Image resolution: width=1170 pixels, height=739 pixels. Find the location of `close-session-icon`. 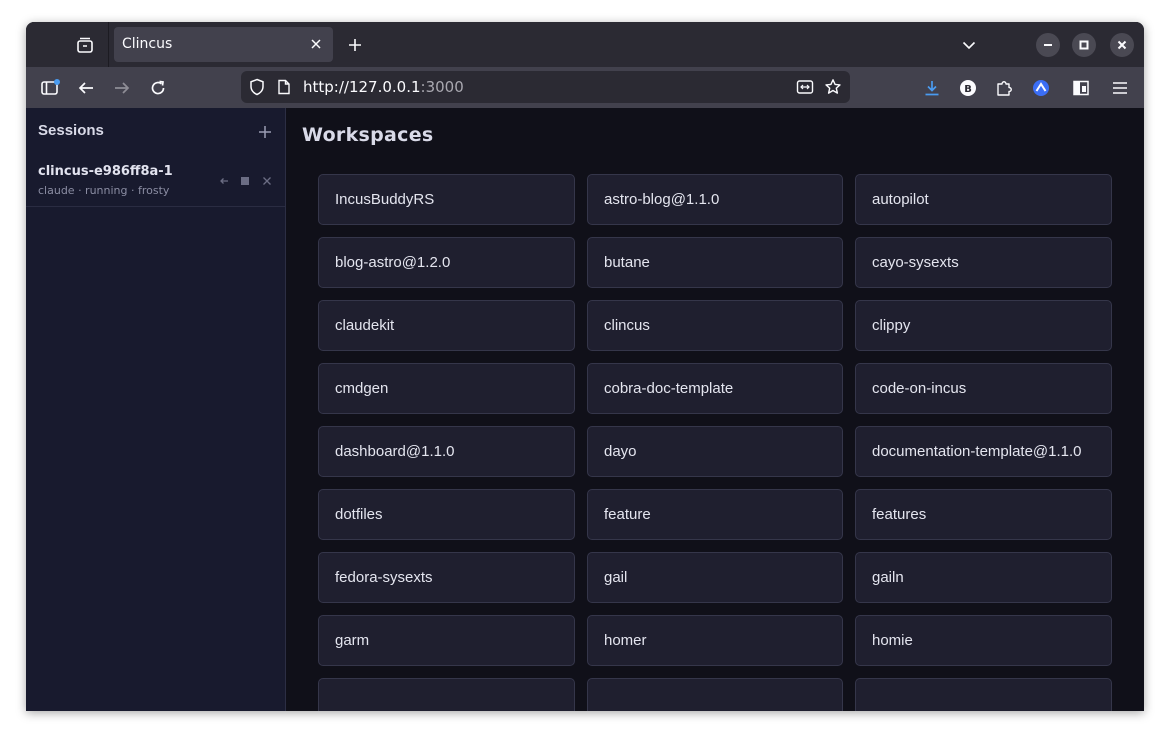

close-session-icon is located at coordinates (267, 181).